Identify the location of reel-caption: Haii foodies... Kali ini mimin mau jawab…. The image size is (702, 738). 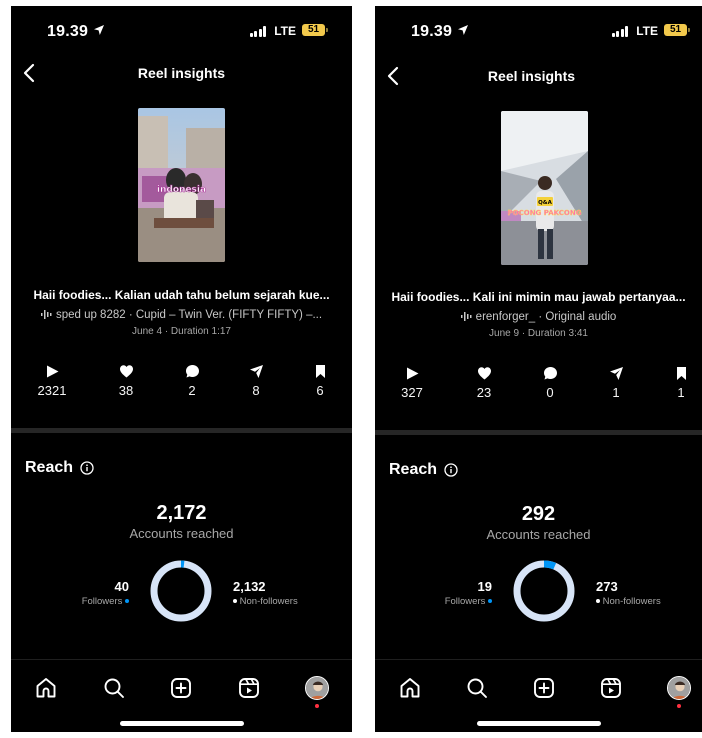
(538, 297).